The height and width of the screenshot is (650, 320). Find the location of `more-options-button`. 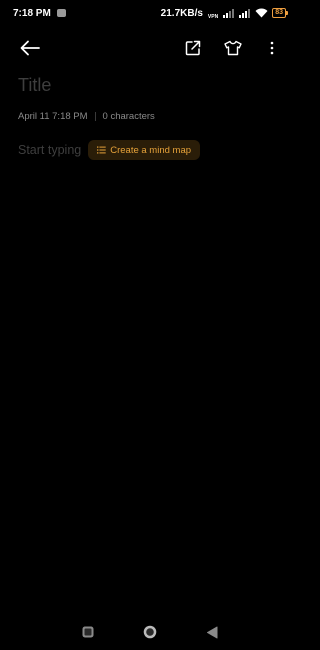

more-options-button is located at coordinates (272, 48).